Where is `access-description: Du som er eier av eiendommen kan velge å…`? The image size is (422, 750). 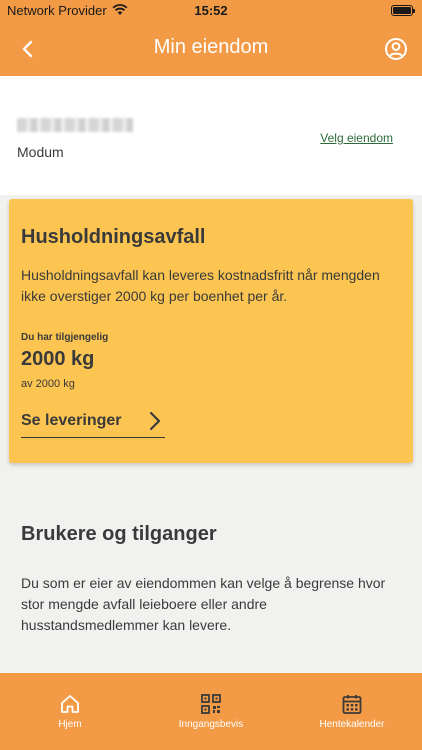
access-description: Du som er eier av eiendommen kan velge å… is located at coordinates (203, 604).